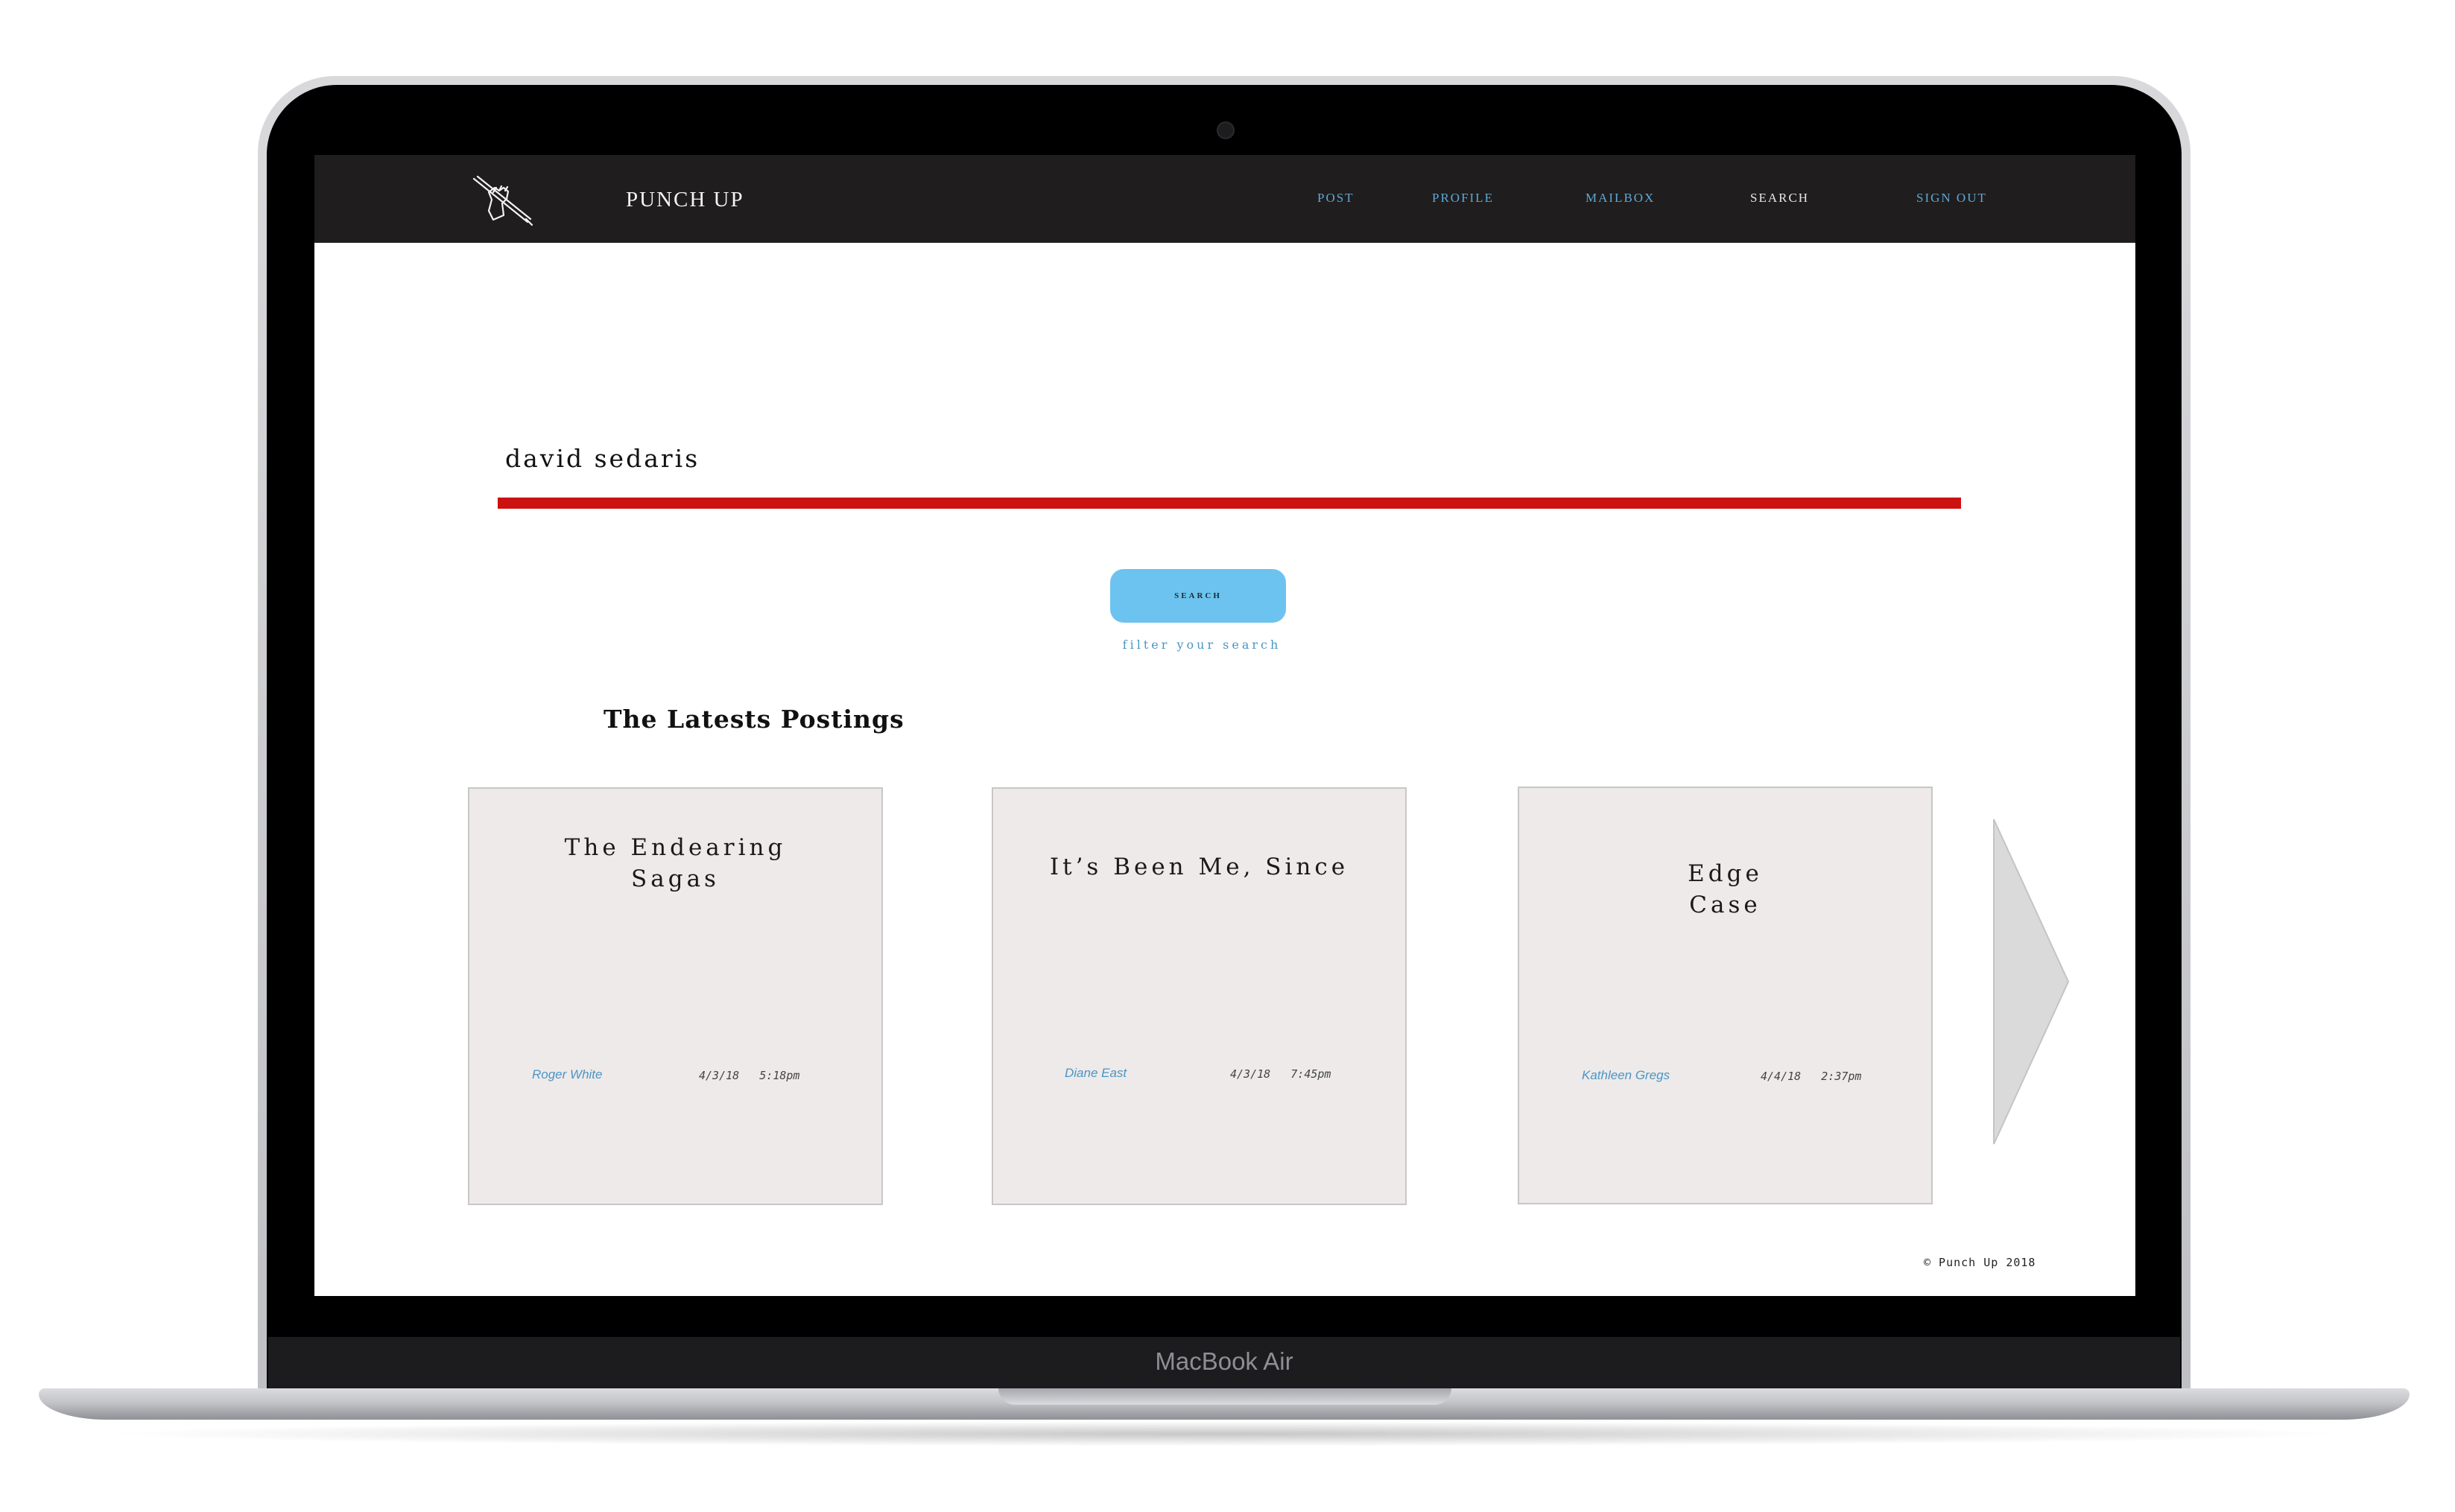  What do you see at coordinates (1310, 1074) in the screenshot?
I see `card-time-value: 7:45pm` at bounding box center [1310, 1074].